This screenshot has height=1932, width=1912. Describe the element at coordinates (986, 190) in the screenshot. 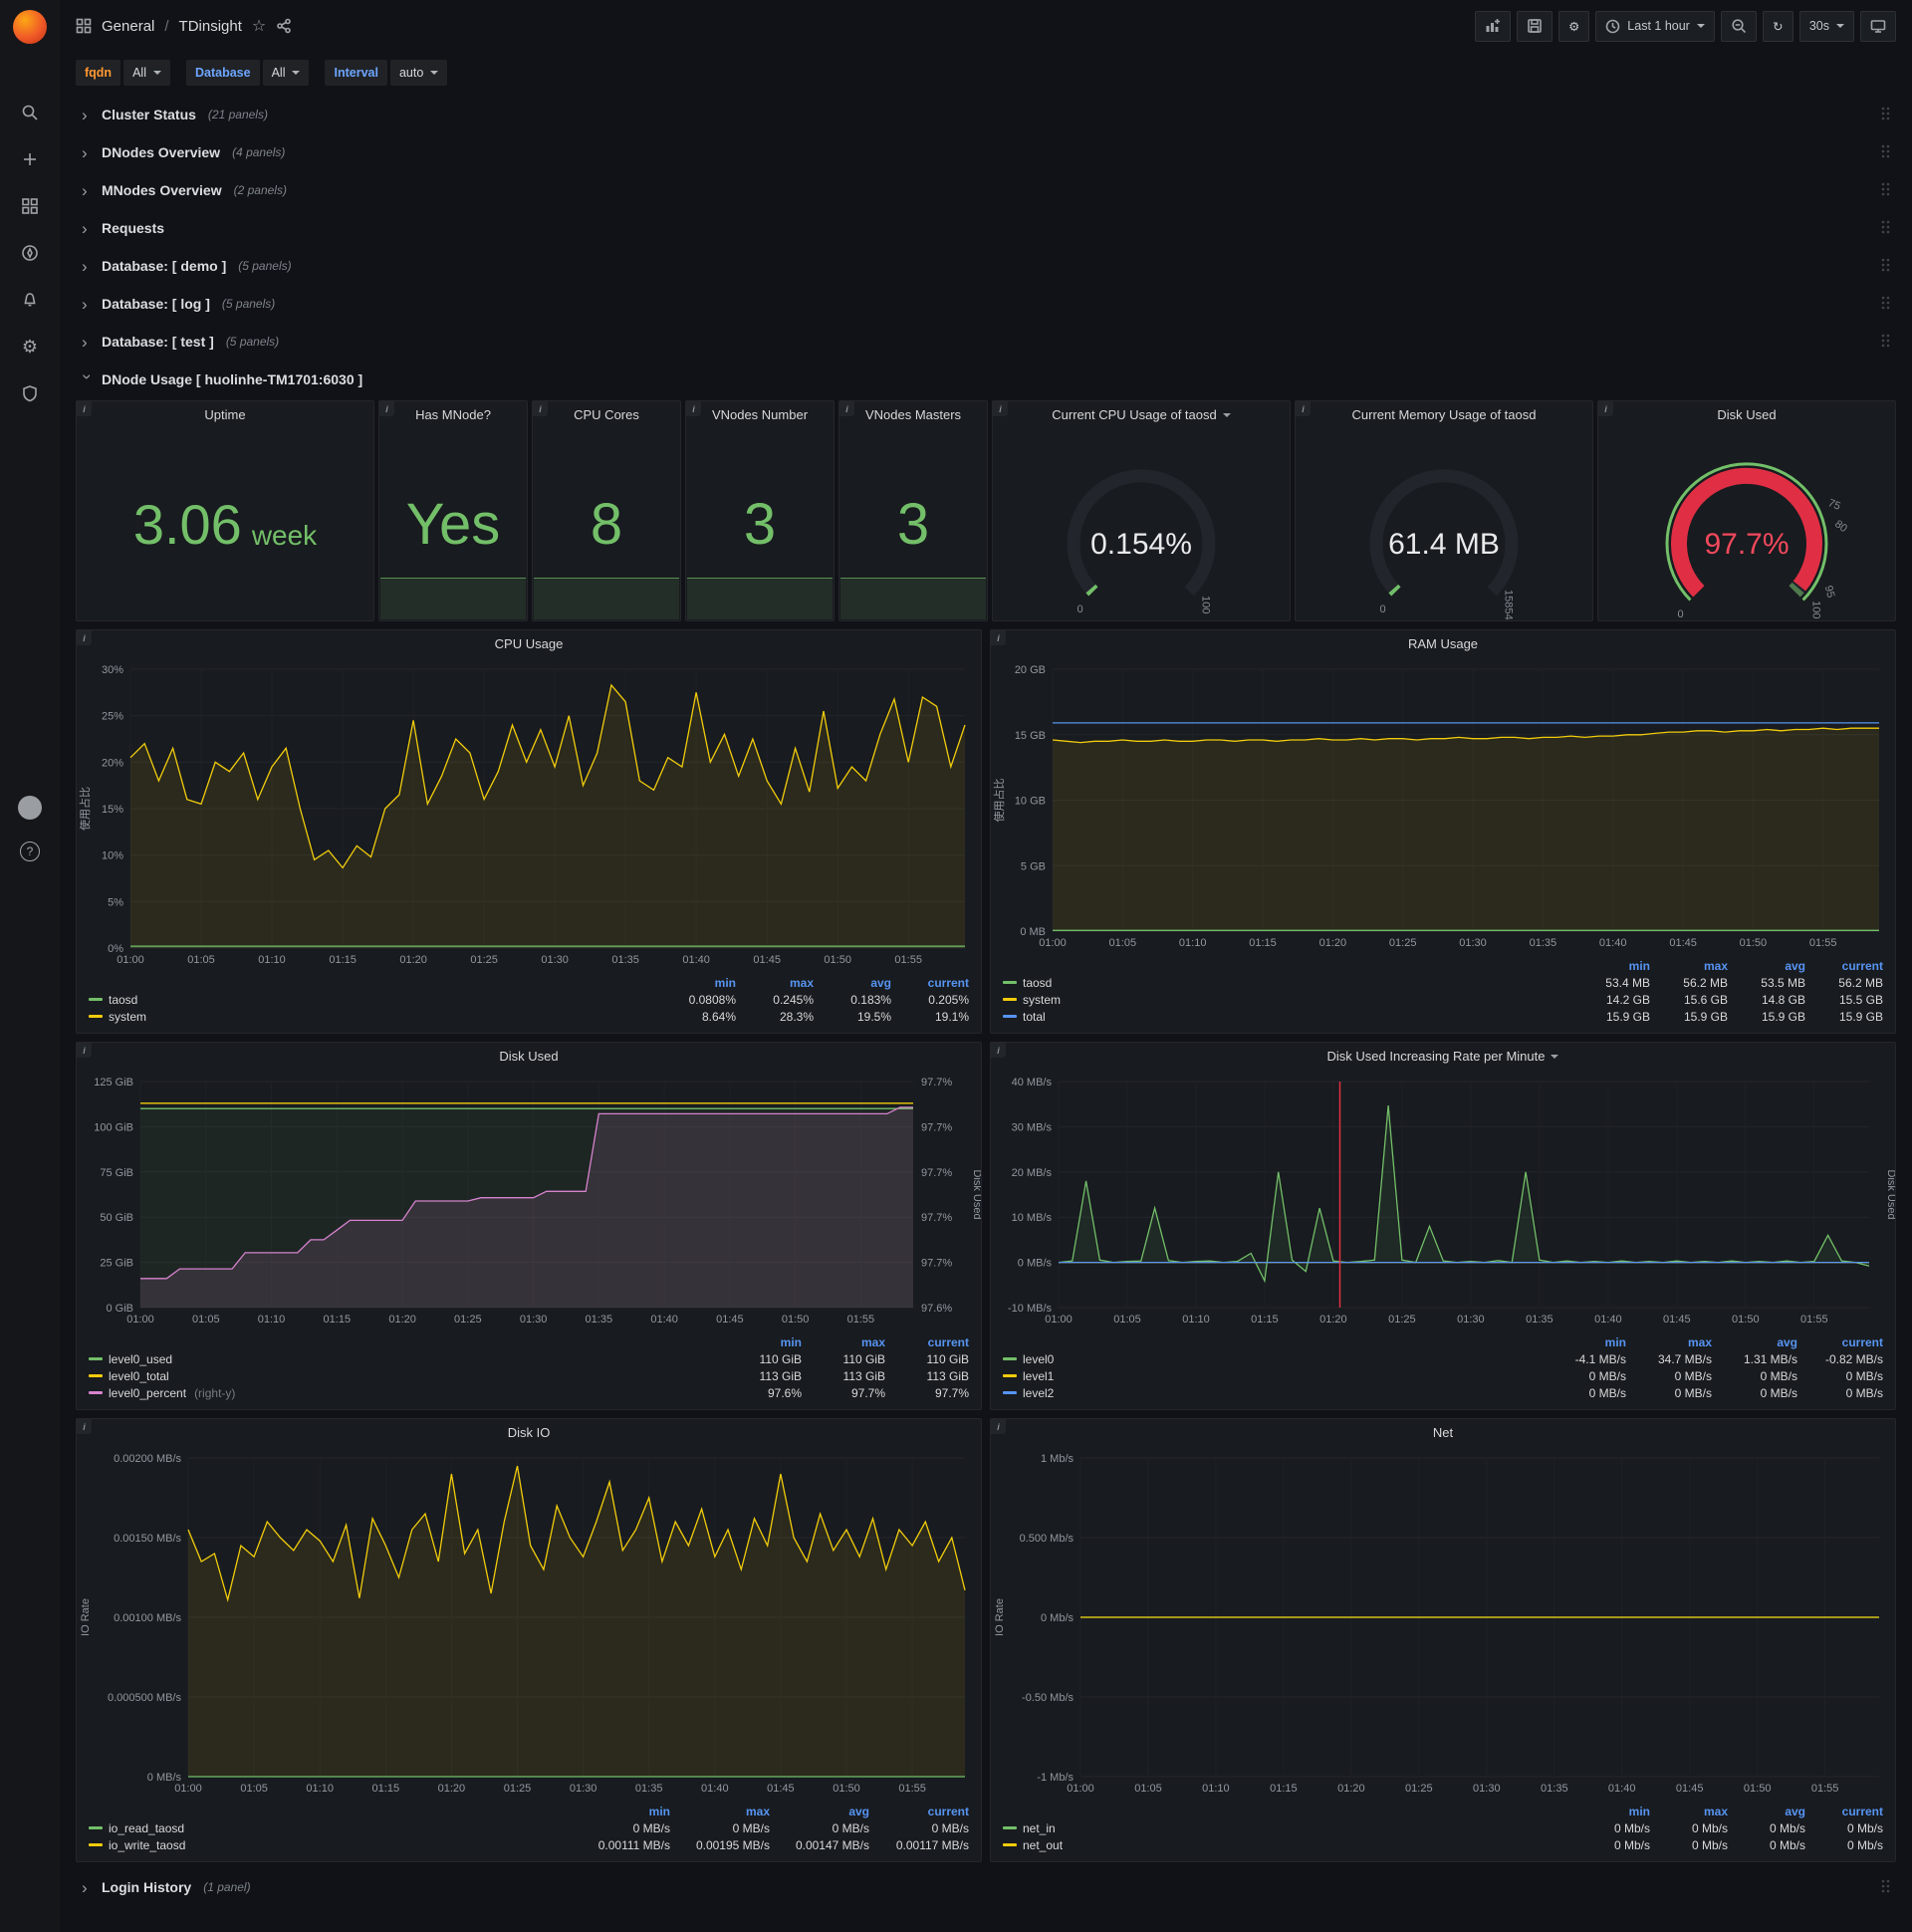

I see `row-mnodes-overview: › MNodes Overview (2 panels)` at that location.